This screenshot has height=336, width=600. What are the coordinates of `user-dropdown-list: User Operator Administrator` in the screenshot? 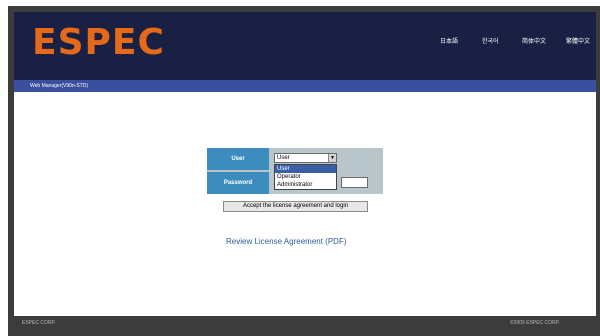 It's located at (305, 177).